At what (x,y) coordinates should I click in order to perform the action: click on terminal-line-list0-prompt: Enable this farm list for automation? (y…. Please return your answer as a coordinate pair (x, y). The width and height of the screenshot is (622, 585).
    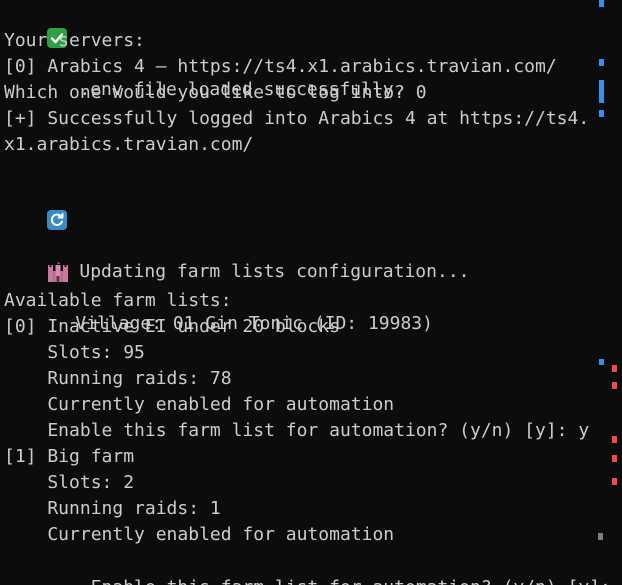
    Looking at the image, I should click on (297, 430).